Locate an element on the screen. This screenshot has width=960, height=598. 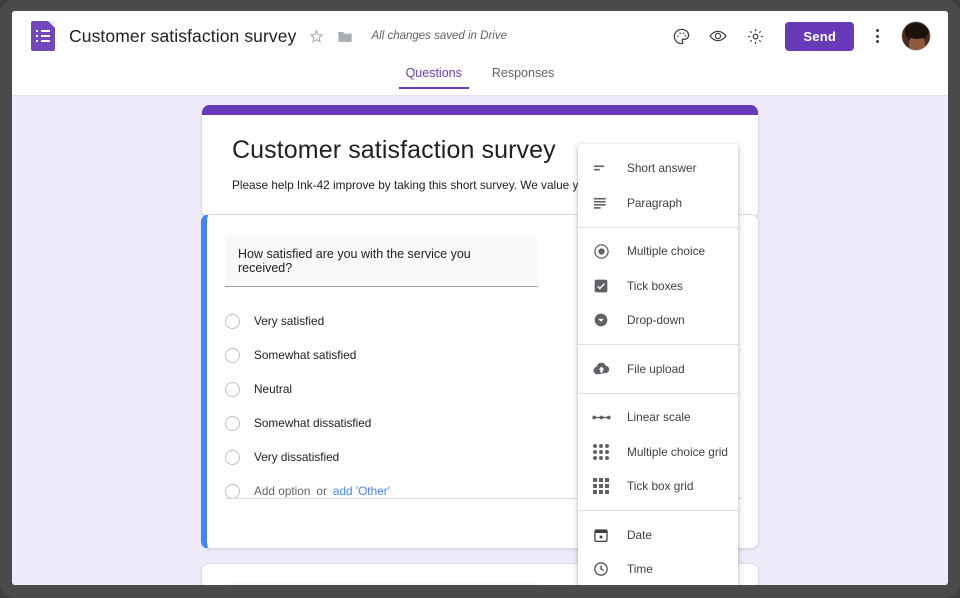
menu-item-multiple-choice-grid: Multiple choice grid is located at coordinates (658, 452).